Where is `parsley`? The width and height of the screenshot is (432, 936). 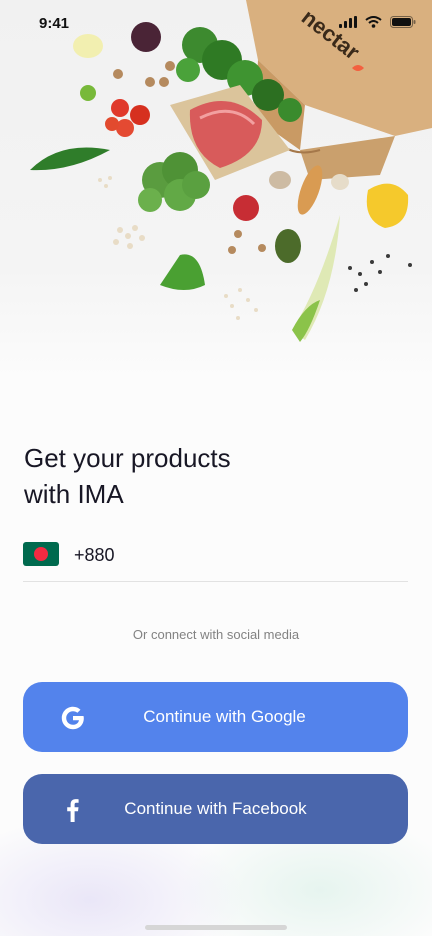
parsley is located at coordinates (182, 272).